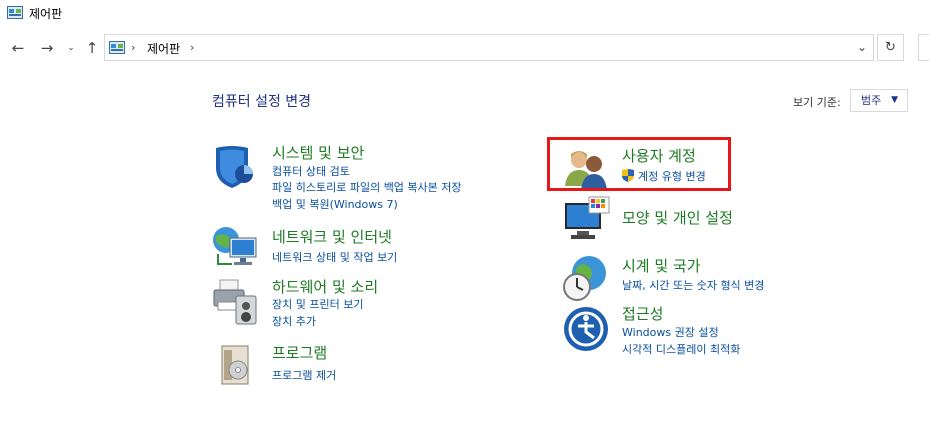  I want to click on system-security-shield-icon, so click(234, 167).